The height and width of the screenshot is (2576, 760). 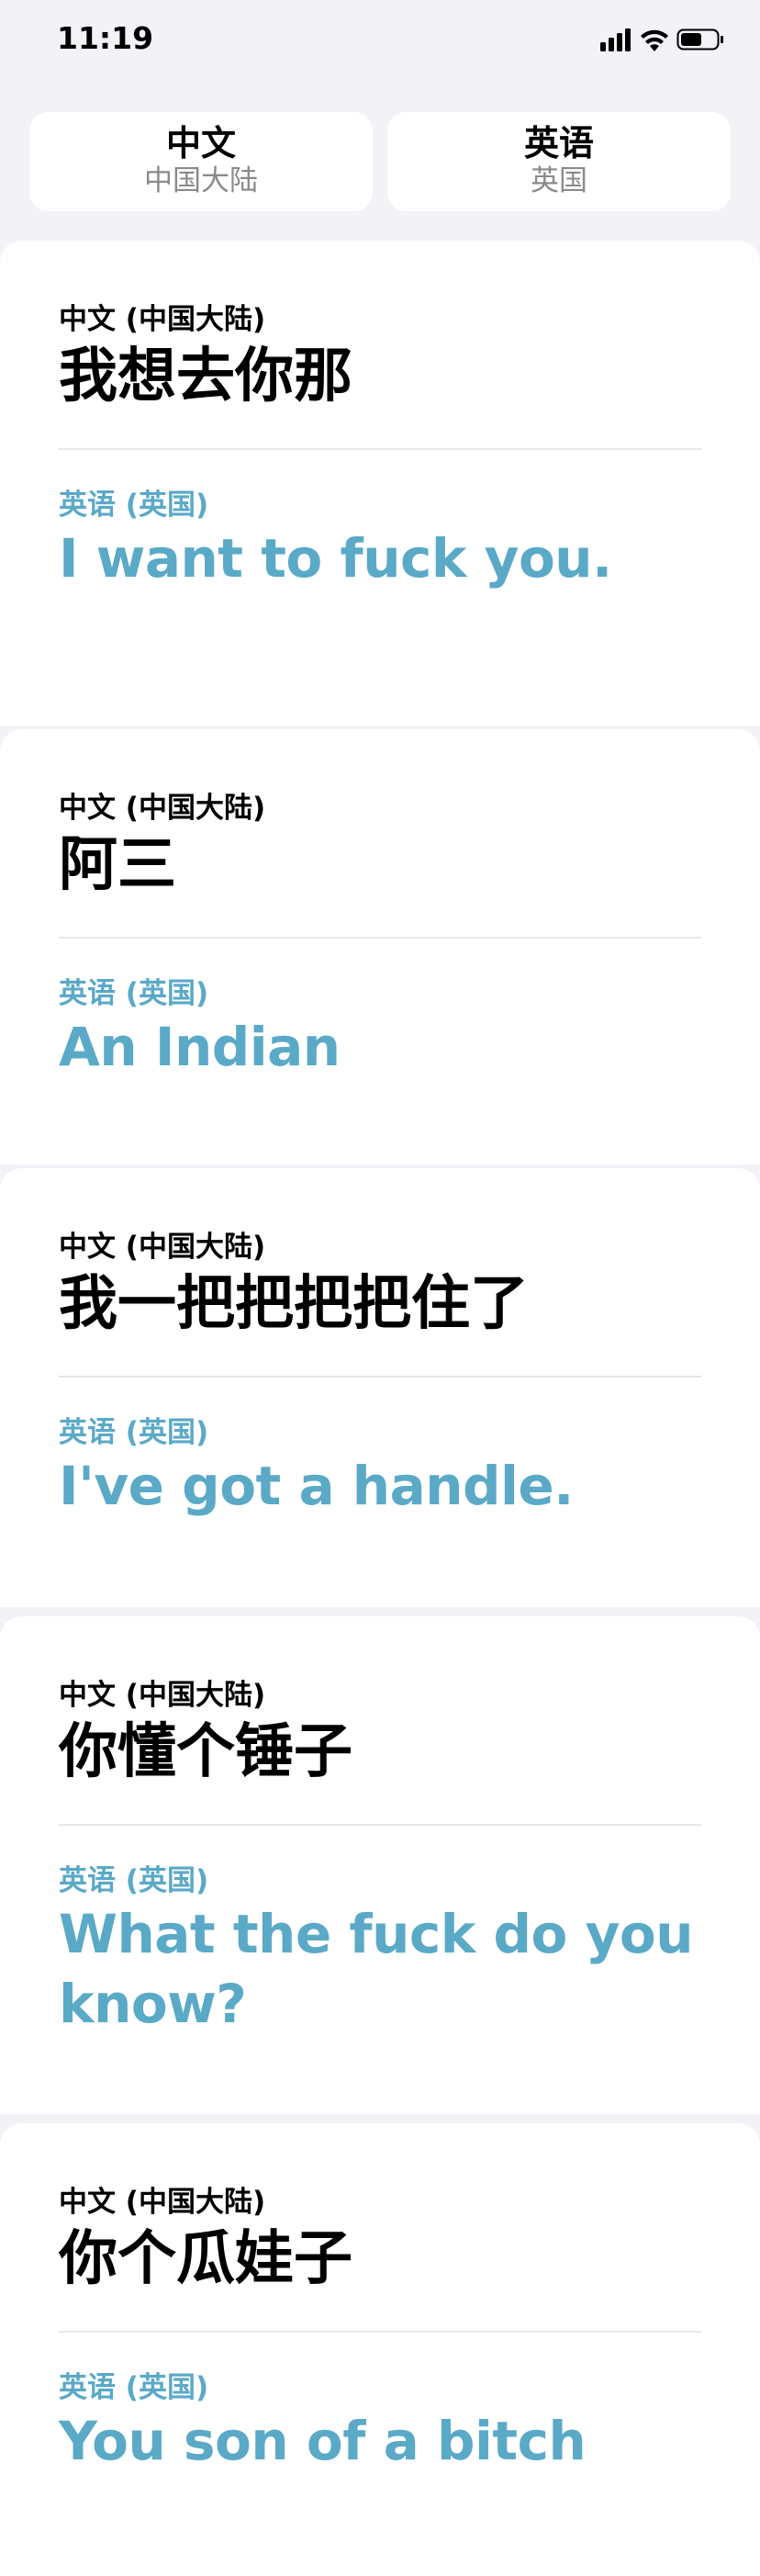 I want to click on target-text: I want to fuck you., so click(x=335, y=558).